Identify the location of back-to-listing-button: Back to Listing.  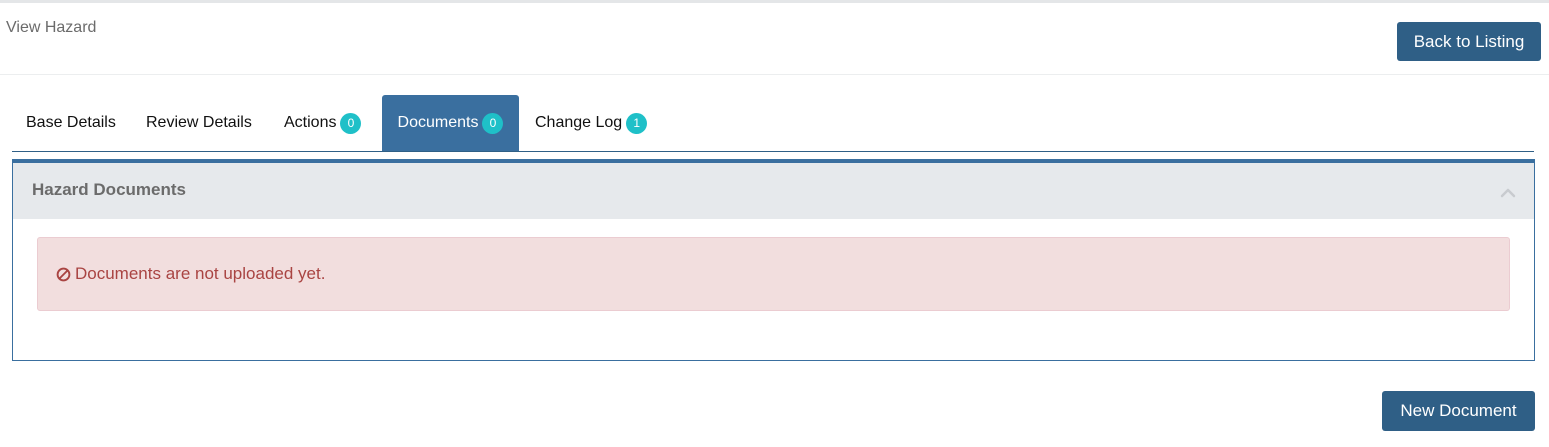
(1469, 41).